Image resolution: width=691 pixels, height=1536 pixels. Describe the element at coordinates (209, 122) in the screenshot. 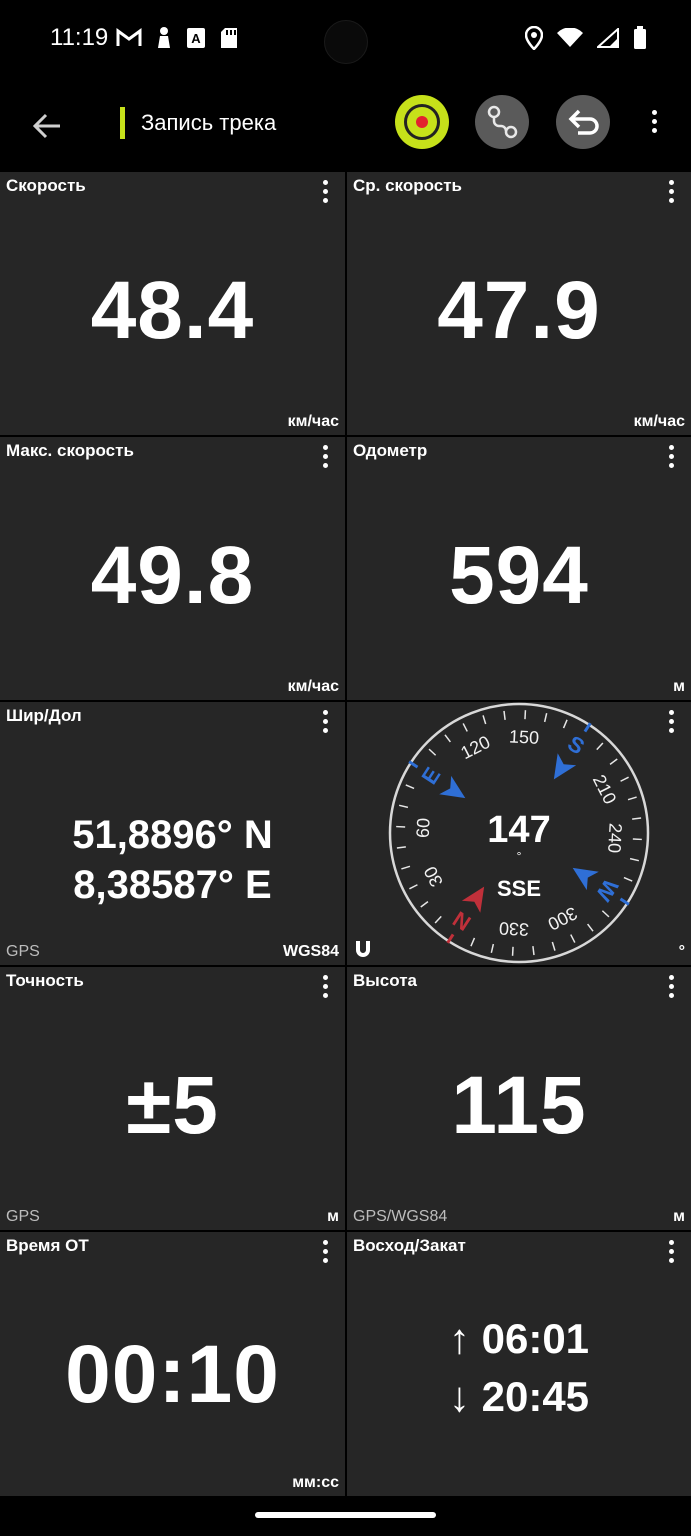

I see `page-title: Запись трека` at that location.